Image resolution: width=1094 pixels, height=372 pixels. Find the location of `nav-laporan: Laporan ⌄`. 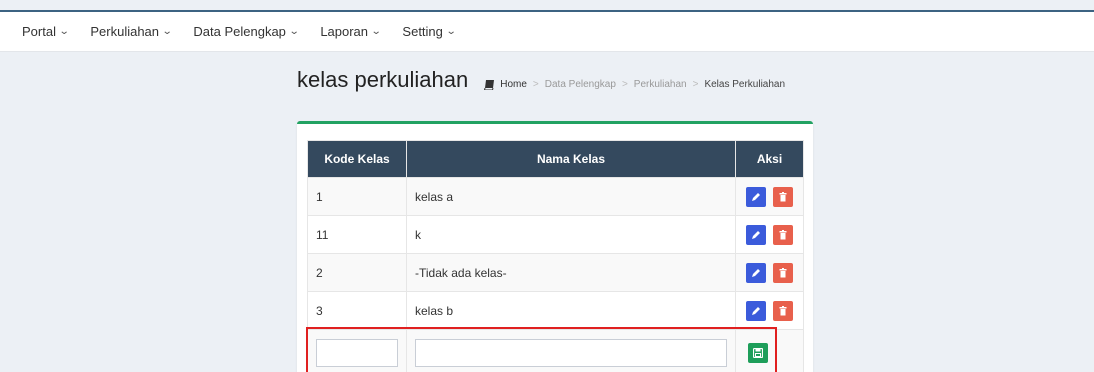

nav-laporan: Laporan ⌄ is located at coordinates (351, 32).